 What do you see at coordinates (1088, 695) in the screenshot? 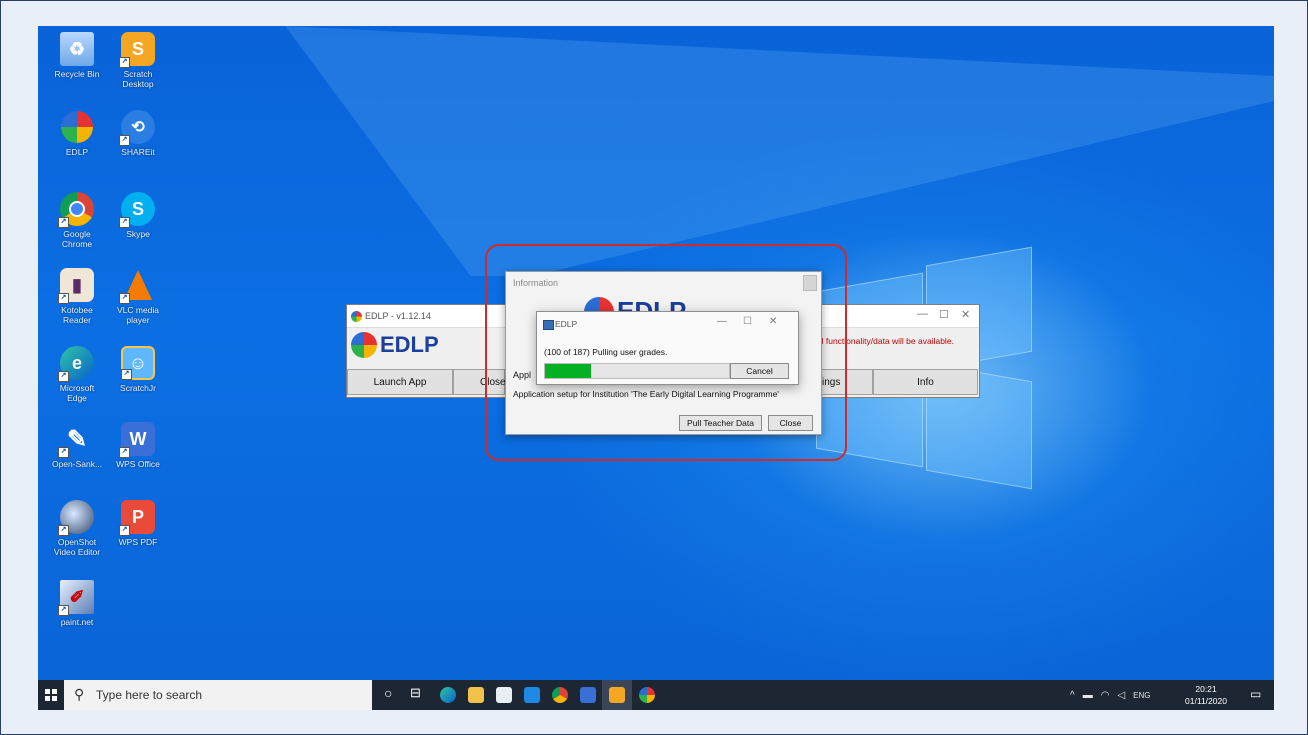
I see `battery-icon: ▬` at bounding box center [1088, 695].